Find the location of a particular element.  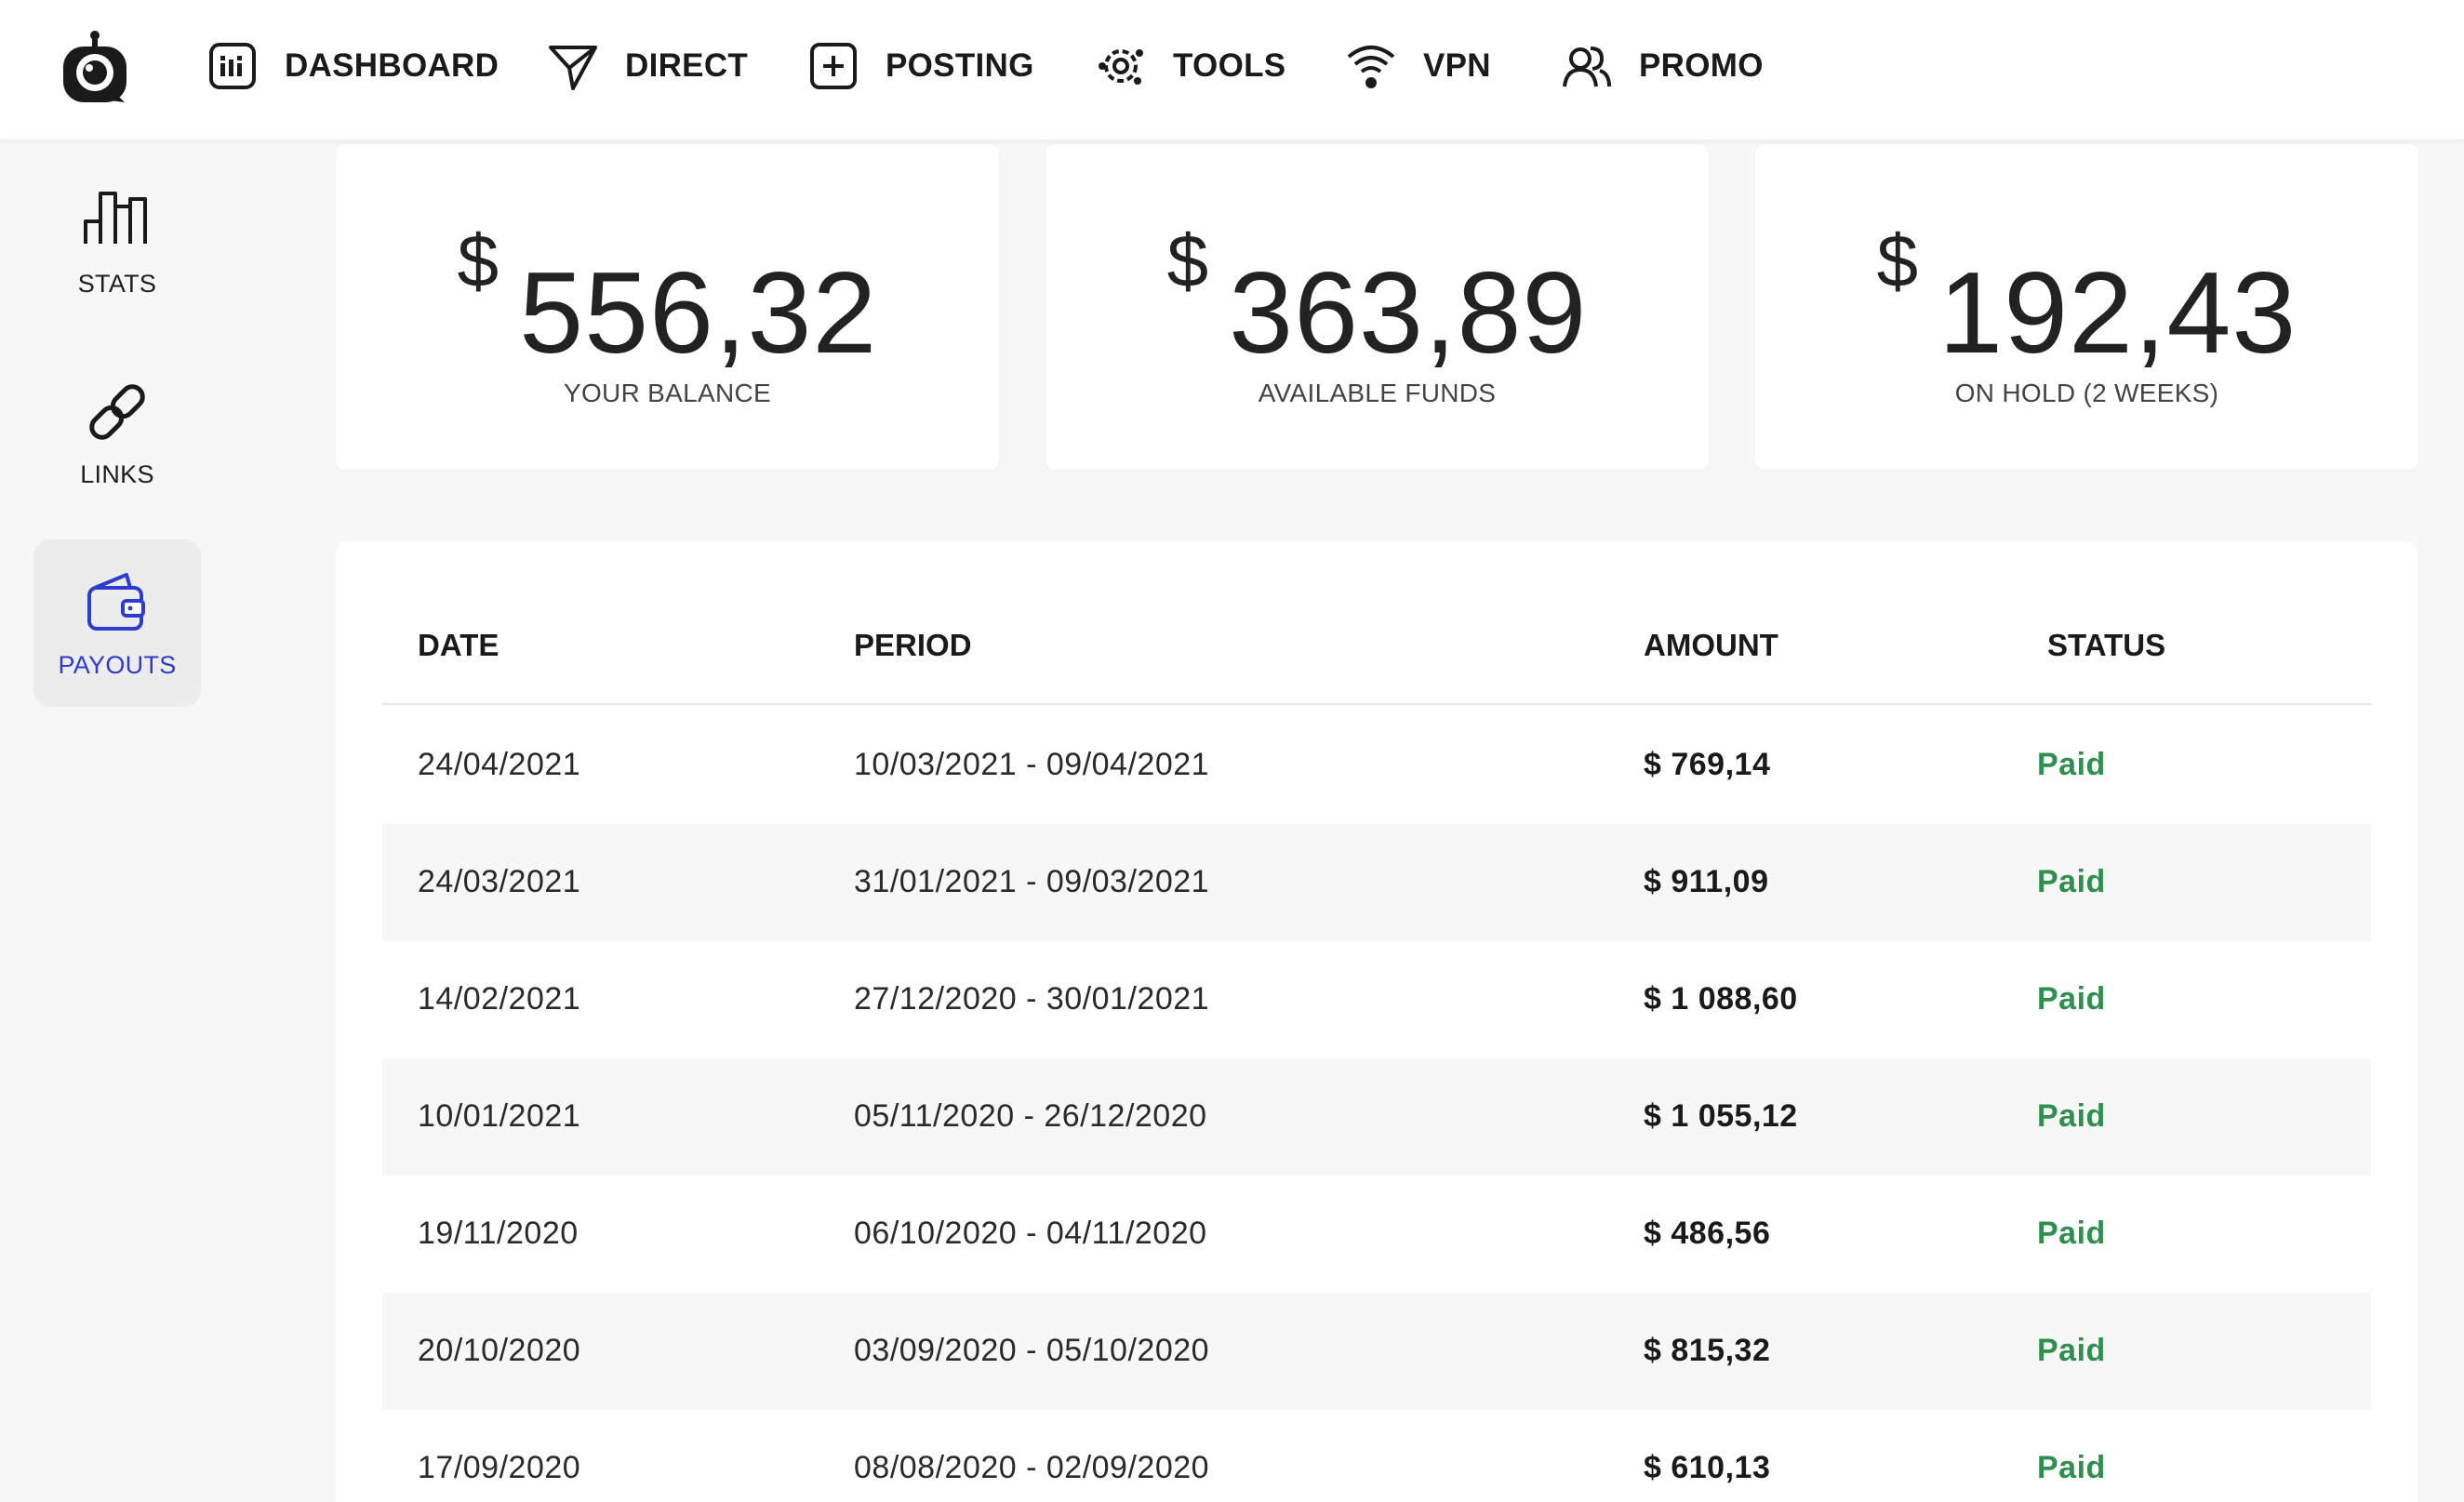

column-header-date: DATE is located at coordinates (458, 645).